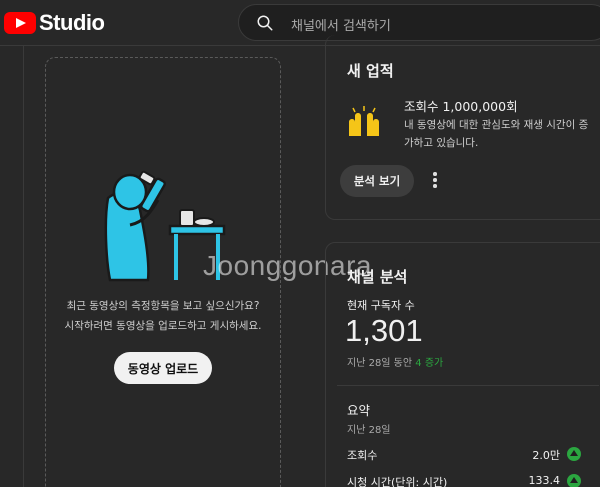 This screenshot has height=487, width=600. I want to click on upload-message-line1: 최근 동영상의 측정항목을 보고 싶으신가요?, so click(163, 306).